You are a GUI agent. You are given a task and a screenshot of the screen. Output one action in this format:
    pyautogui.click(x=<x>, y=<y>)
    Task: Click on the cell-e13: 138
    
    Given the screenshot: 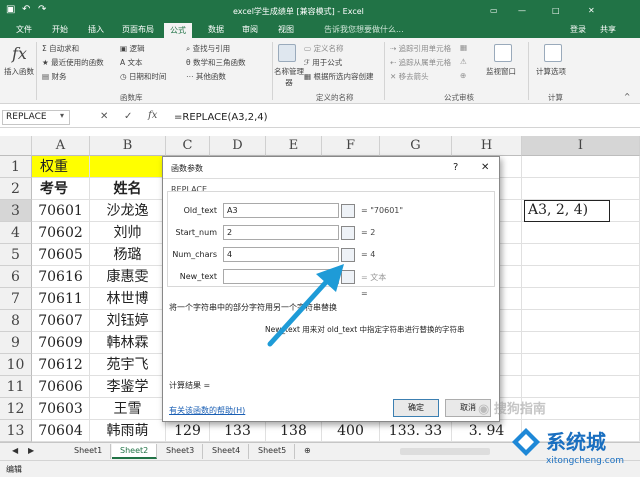 What is the action you would take?
    pyautogui.click(x=294, y=431)
    